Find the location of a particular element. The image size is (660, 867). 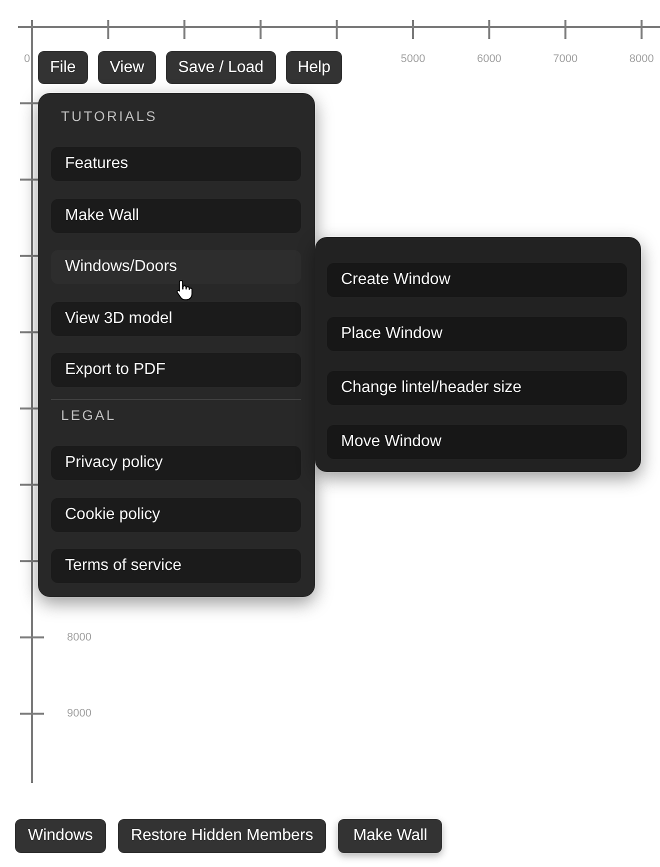

menu-item: Export to PDF is located at coordinates (176, 370).